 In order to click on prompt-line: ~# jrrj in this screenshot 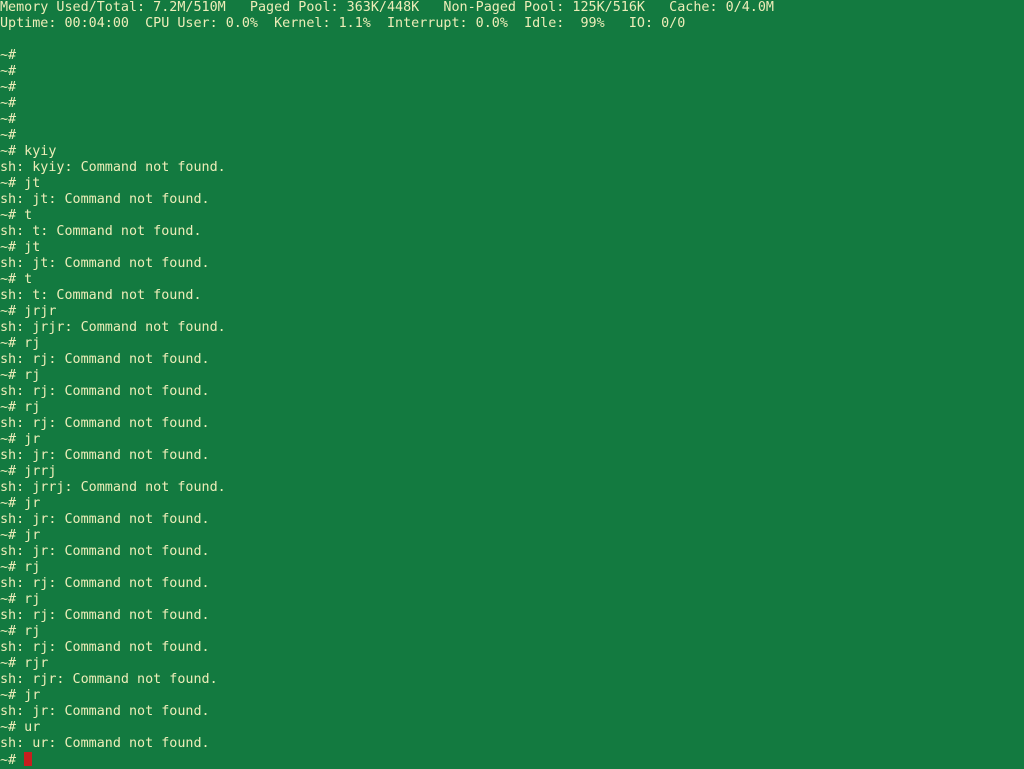, I will do `click(28, 471)`.